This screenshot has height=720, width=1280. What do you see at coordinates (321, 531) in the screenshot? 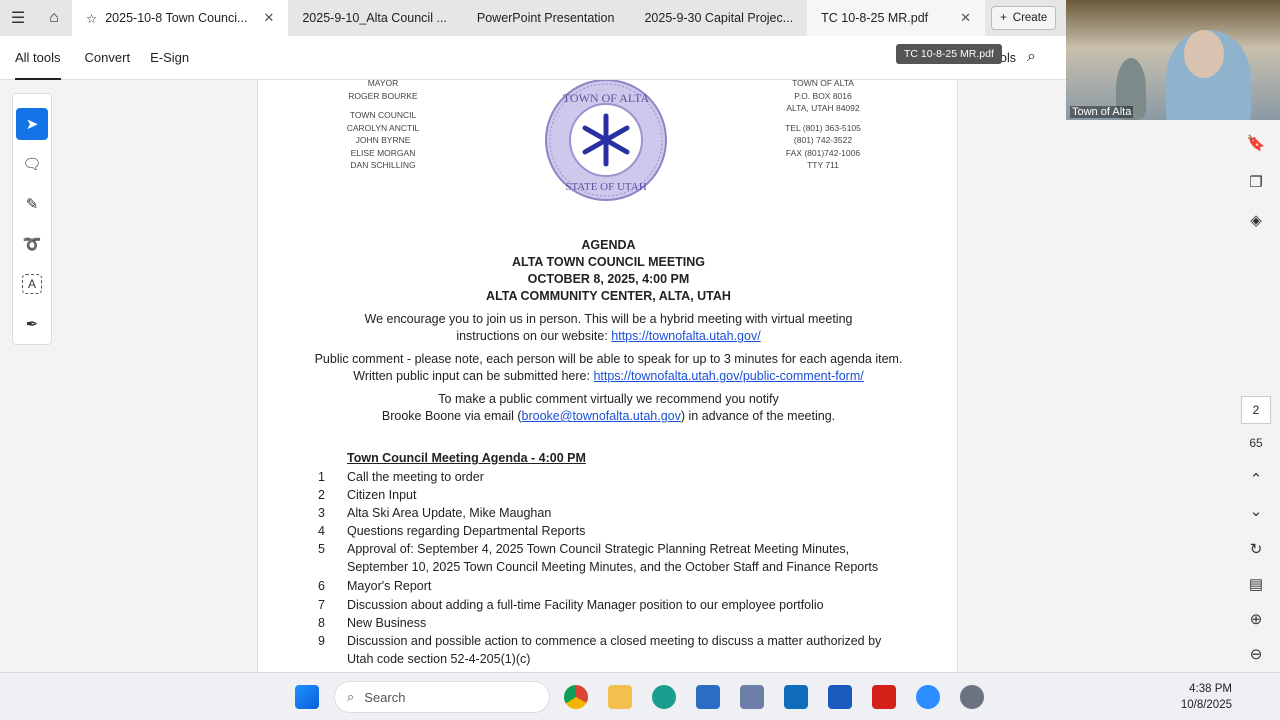
I see `item-number: 4` at bounding box center [321, 531].